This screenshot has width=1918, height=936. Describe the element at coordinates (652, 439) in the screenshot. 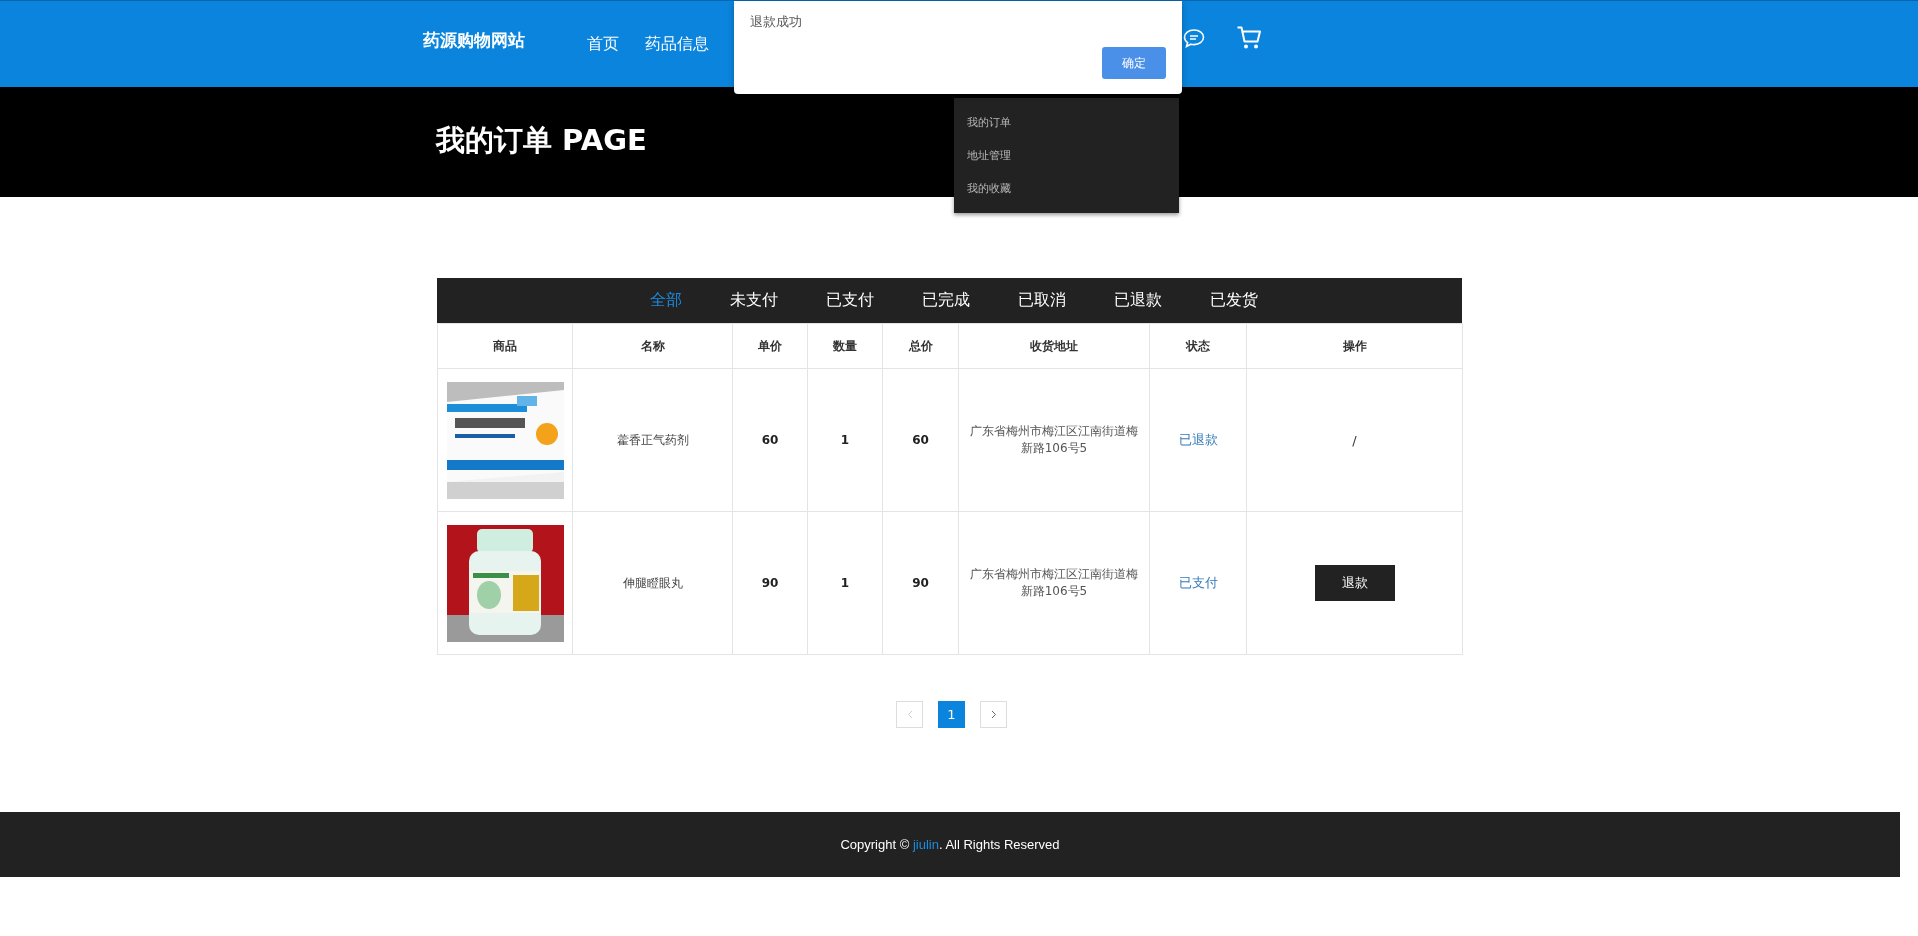

I see `product-name: 藿香正气药剂` at that location.